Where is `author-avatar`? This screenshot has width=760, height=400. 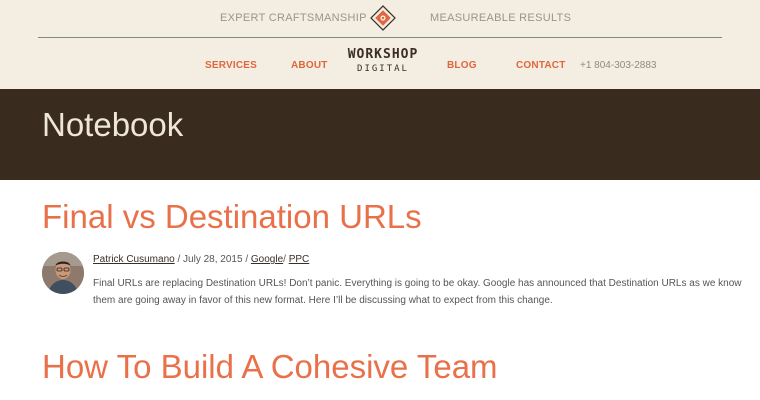 author-avatar is located at coordinates (63, 273).